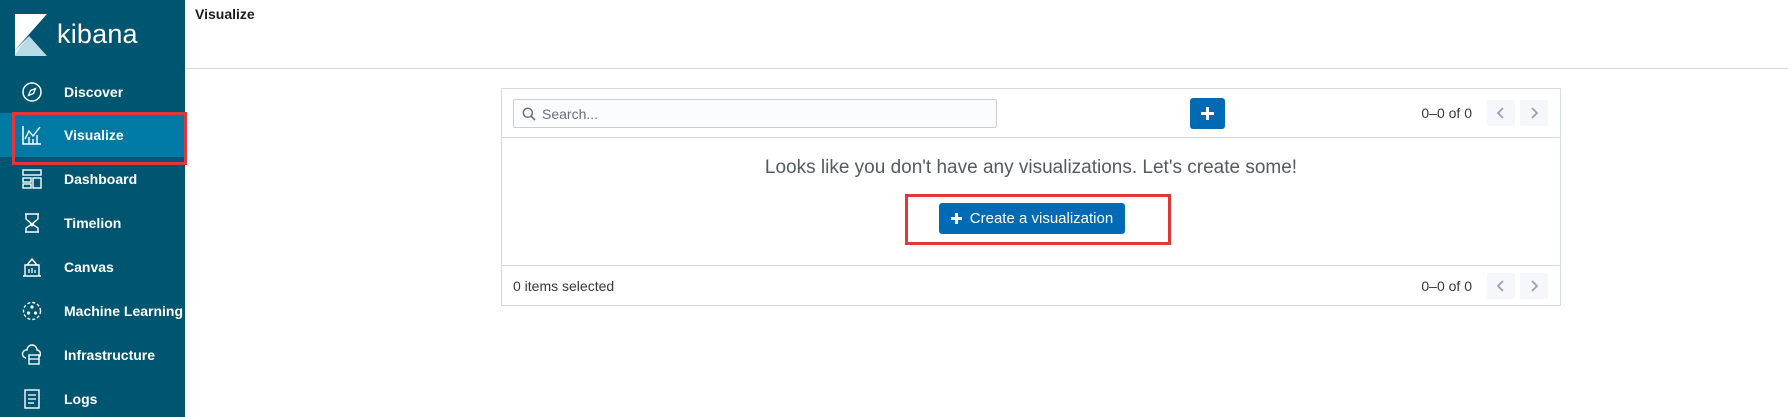 The image size is (1788, 417). Describe the element at coordinates (124, 311) in the screenshot. I see `sidebar-item-label: Machine Learning` at that location.